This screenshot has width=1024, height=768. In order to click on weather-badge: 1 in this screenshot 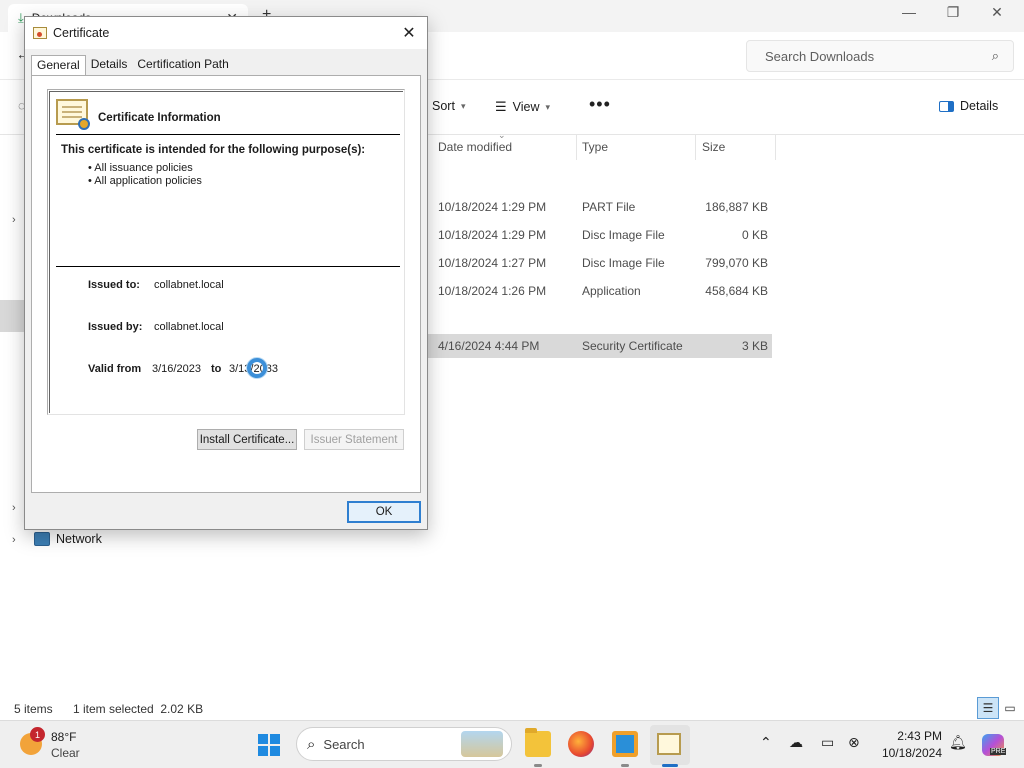, I will do `click(37, 734)`.